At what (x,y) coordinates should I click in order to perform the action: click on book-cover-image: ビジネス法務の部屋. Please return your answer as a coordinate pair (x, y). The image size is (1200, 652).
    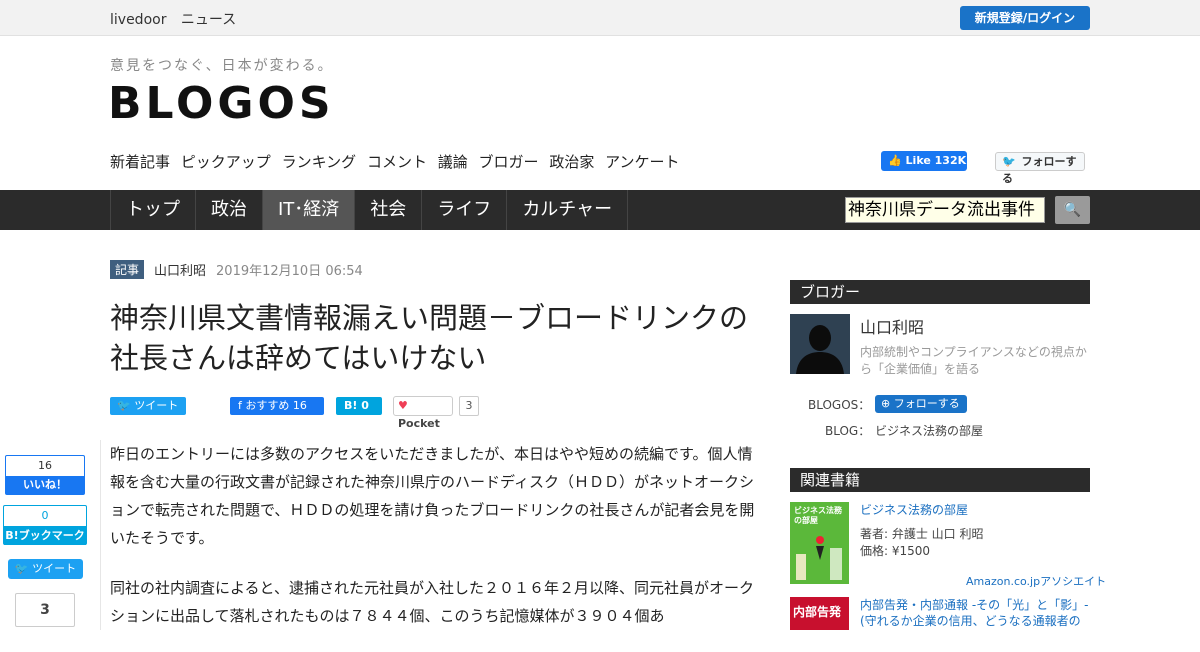
    Looking at the image, I should click on (819, 543).